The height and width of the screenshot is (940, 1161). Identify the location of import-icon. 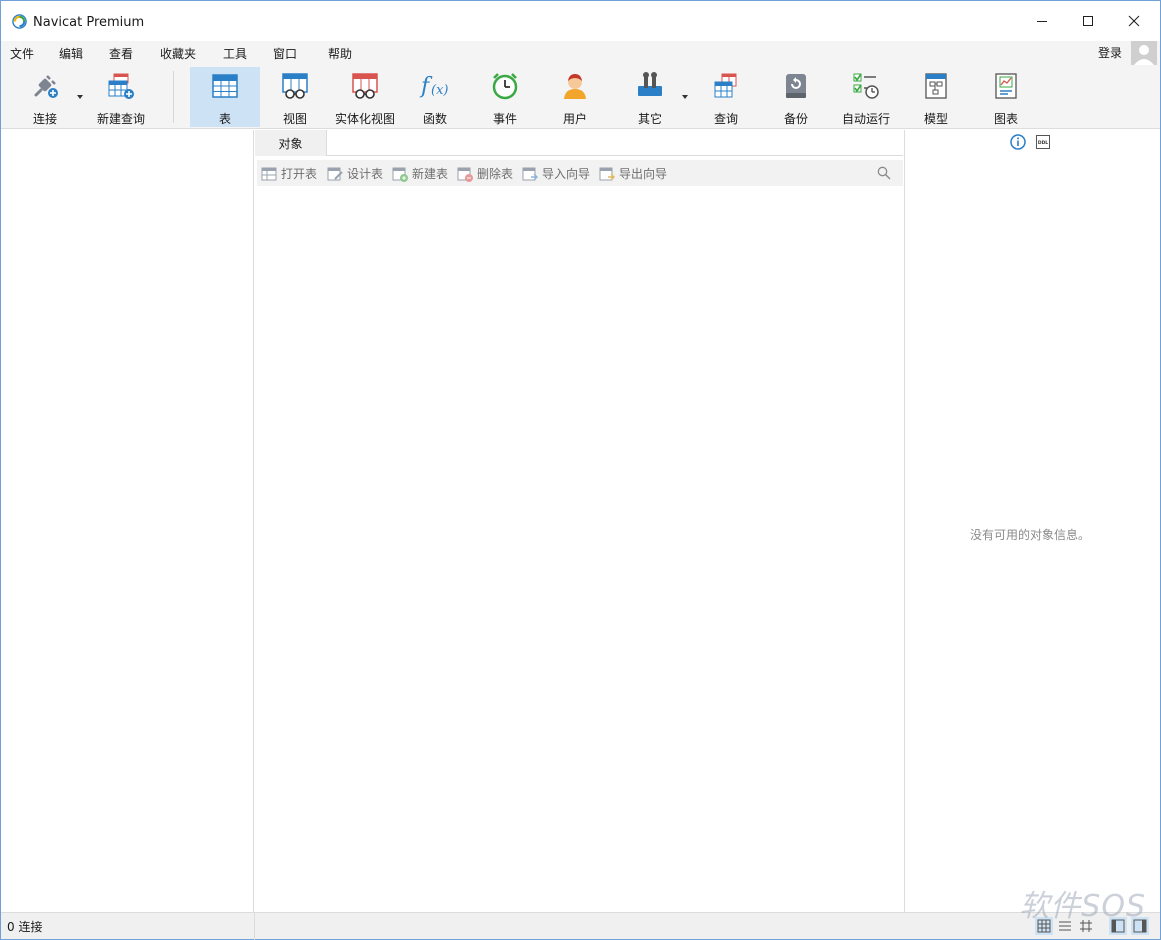
(530, 173).